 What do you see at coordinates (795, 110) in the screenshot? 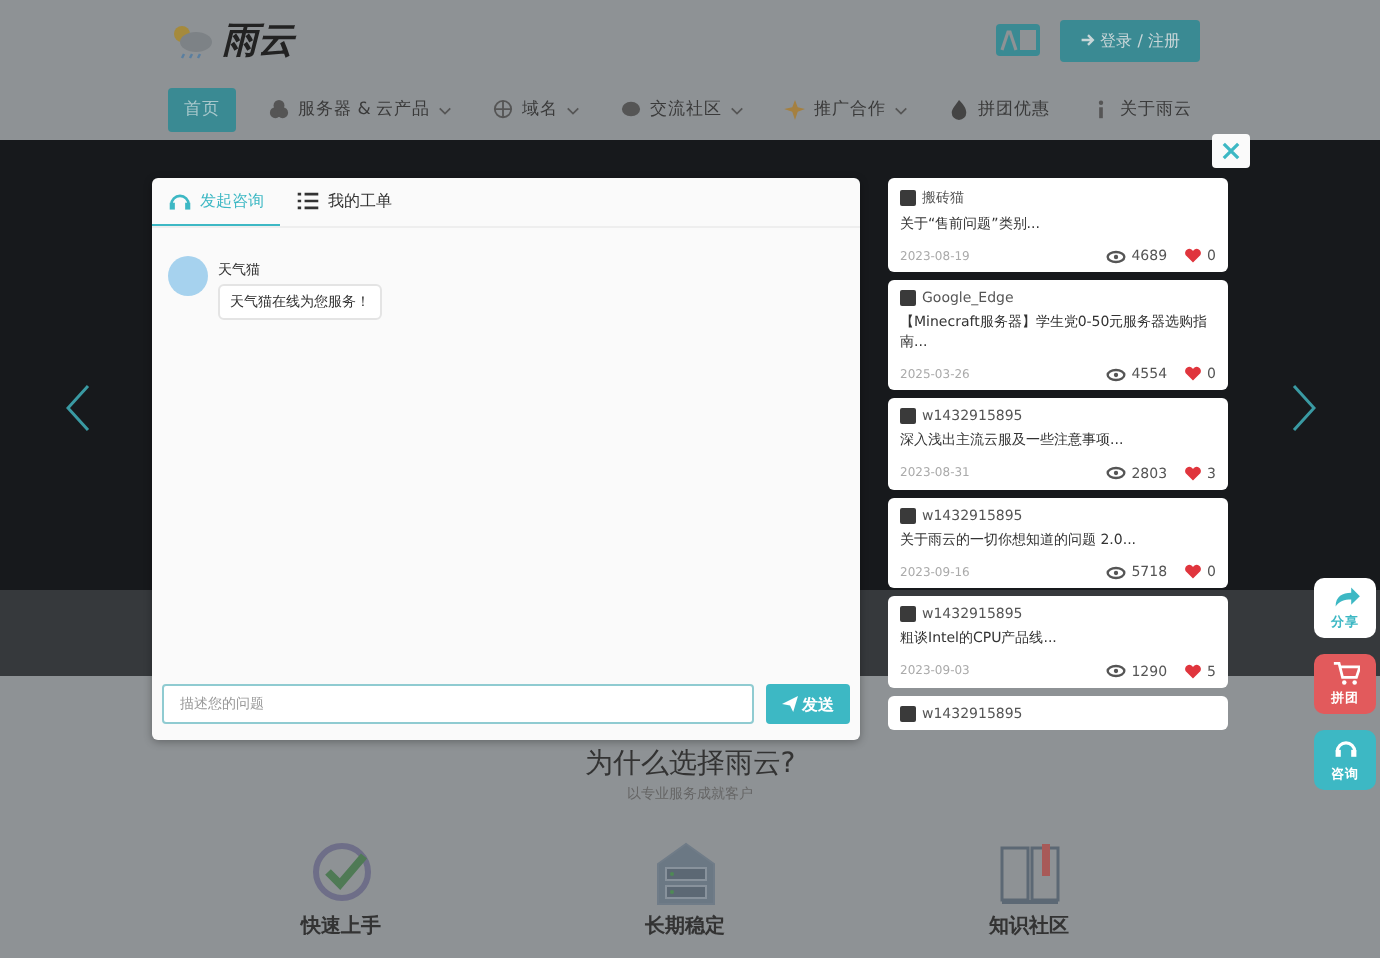
I see `sparkle-icon` at bounding box center [795, 110].